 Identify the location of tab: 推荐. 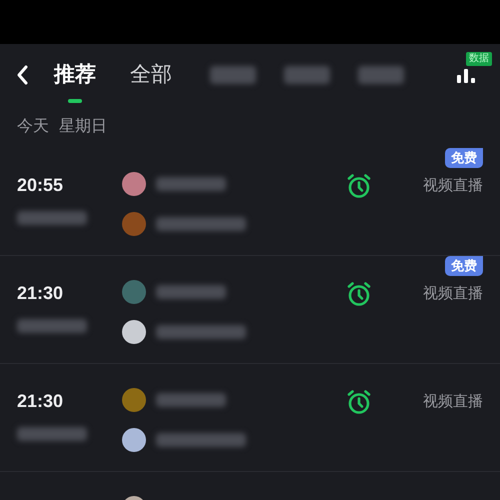
(75, 74).